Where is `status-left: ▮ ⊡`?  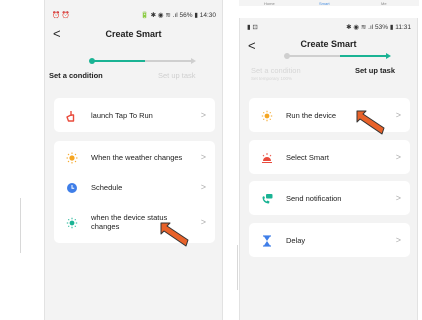 status-left: ▮ ⊡ is located at coordinates (252, 27).